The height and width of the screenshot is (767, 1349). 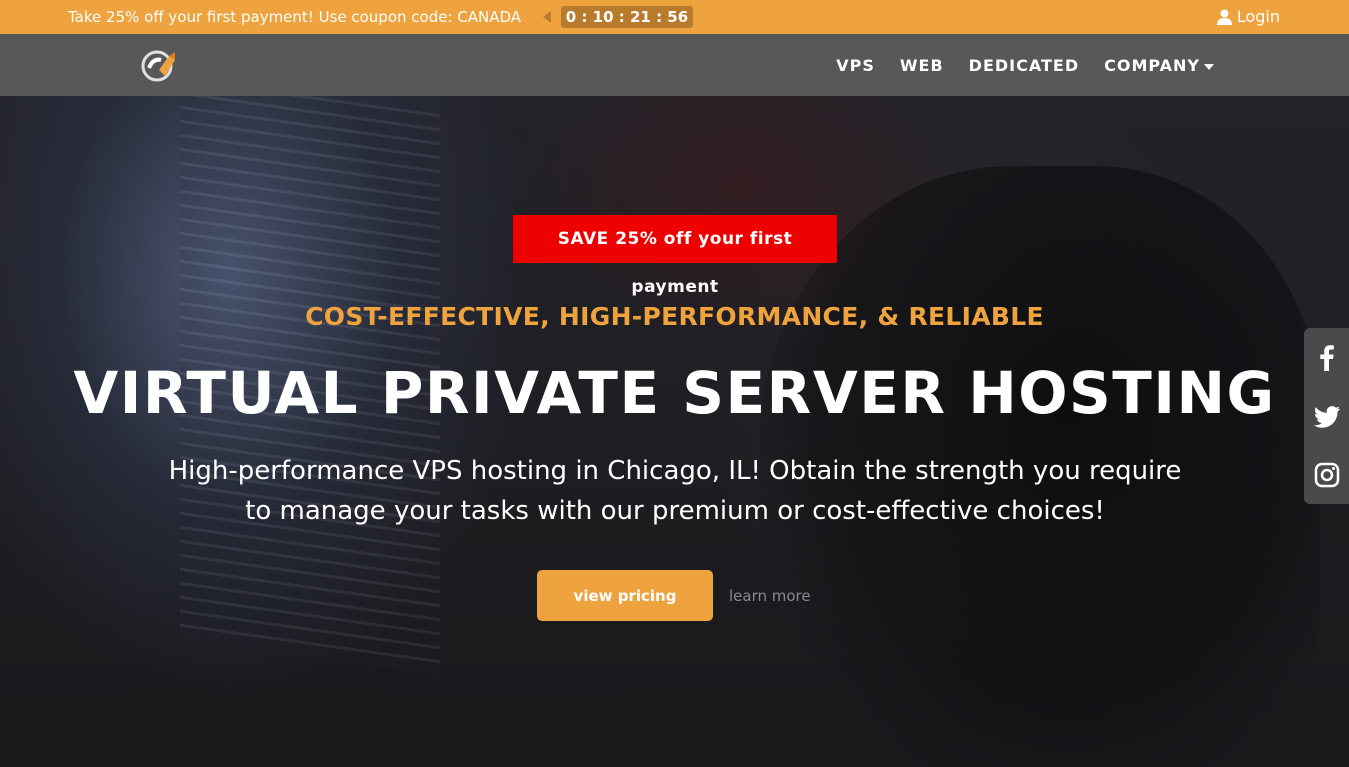 I want to click on nav-item-dedicated: DEDICATED, so click(x=1024, y=65).